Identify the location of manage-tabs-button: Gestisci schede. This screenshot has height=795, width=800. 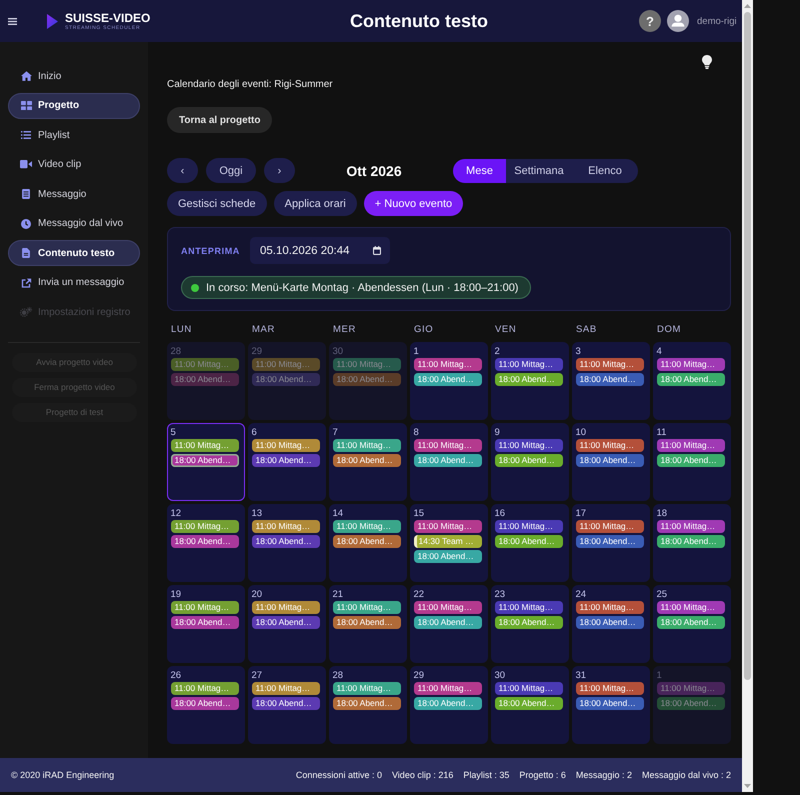
(217, 203).